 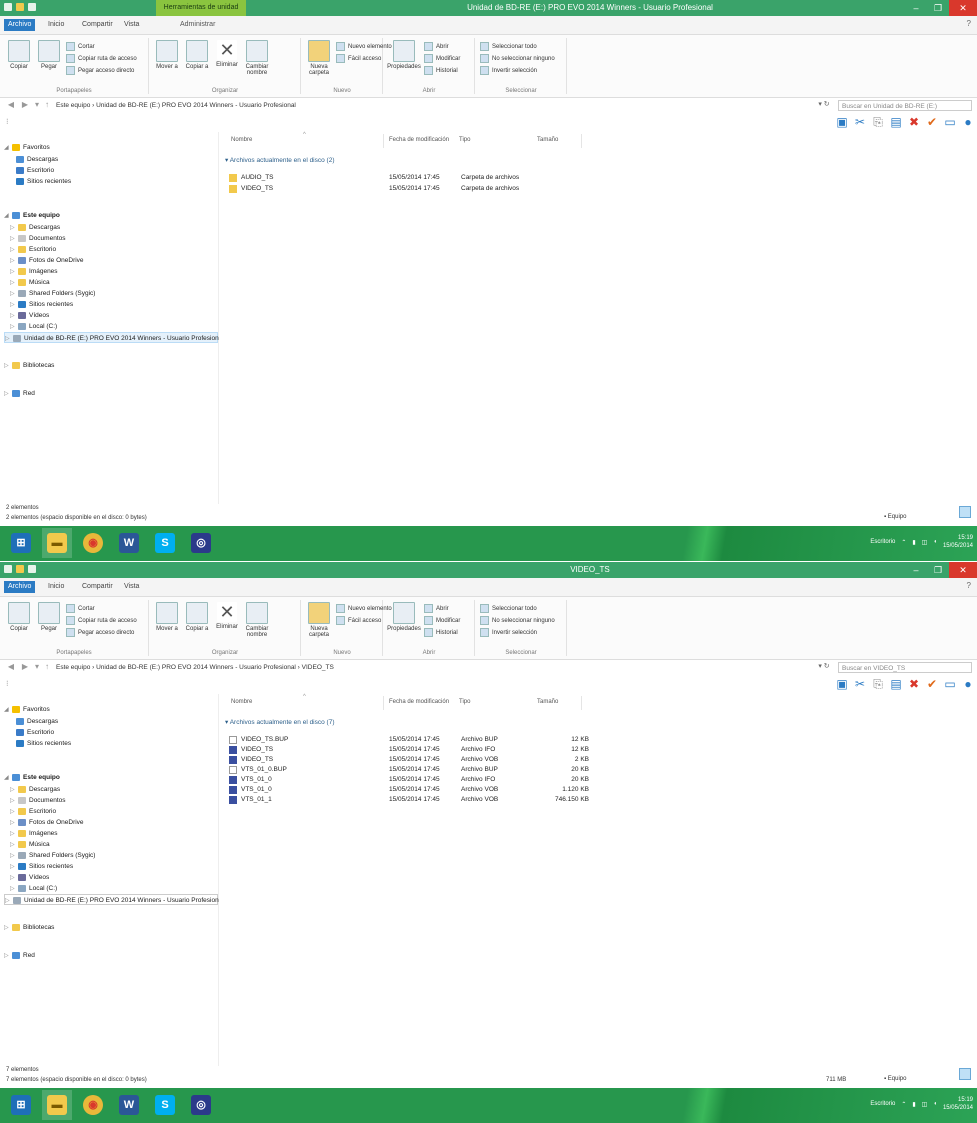 What do you see at coordinates (935, 1104) in the screenshot?
I see `volume-icon: ◖` at bounding box center [935, 1104].